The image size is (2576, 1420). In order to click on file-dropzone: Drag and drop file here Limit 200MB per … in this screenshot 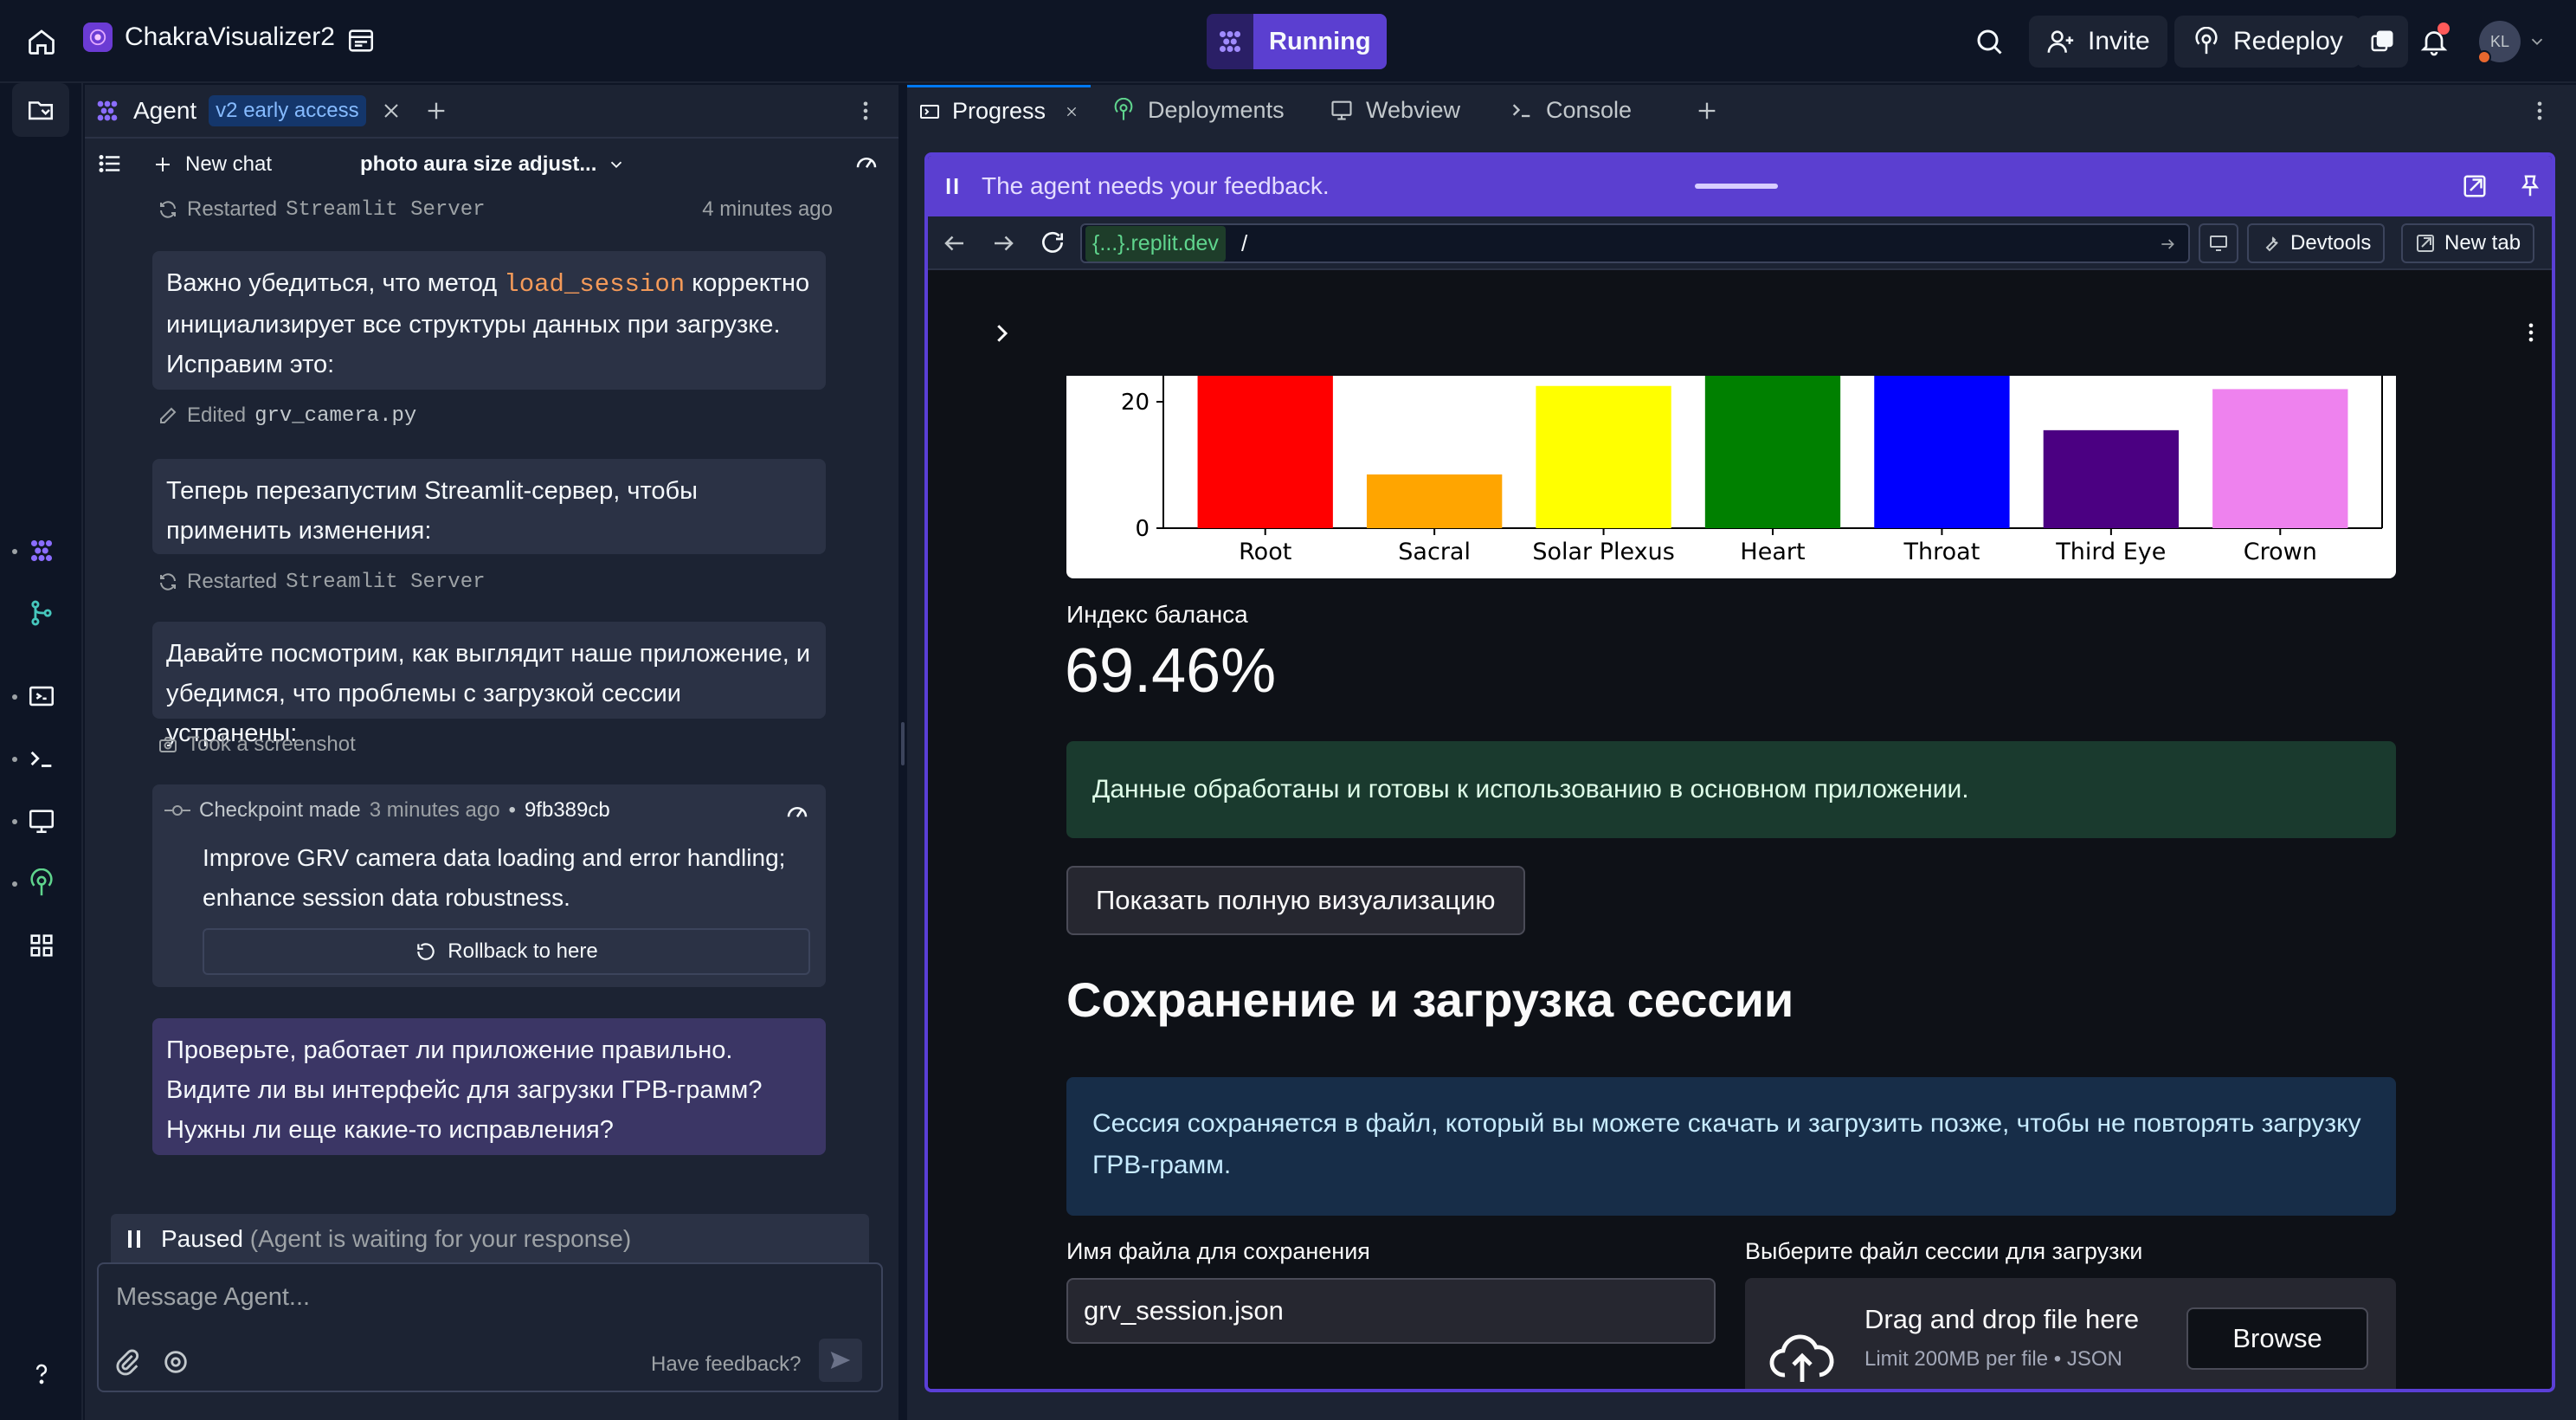, I will do `click(2070, 1333)`.